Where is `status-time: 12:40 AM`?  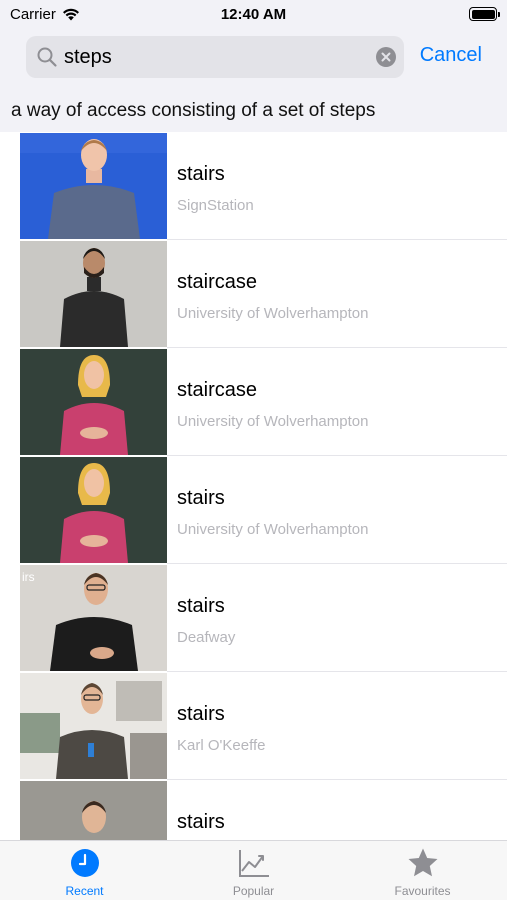 status-time: 12:40 AM is located at coordinates (253, 14).